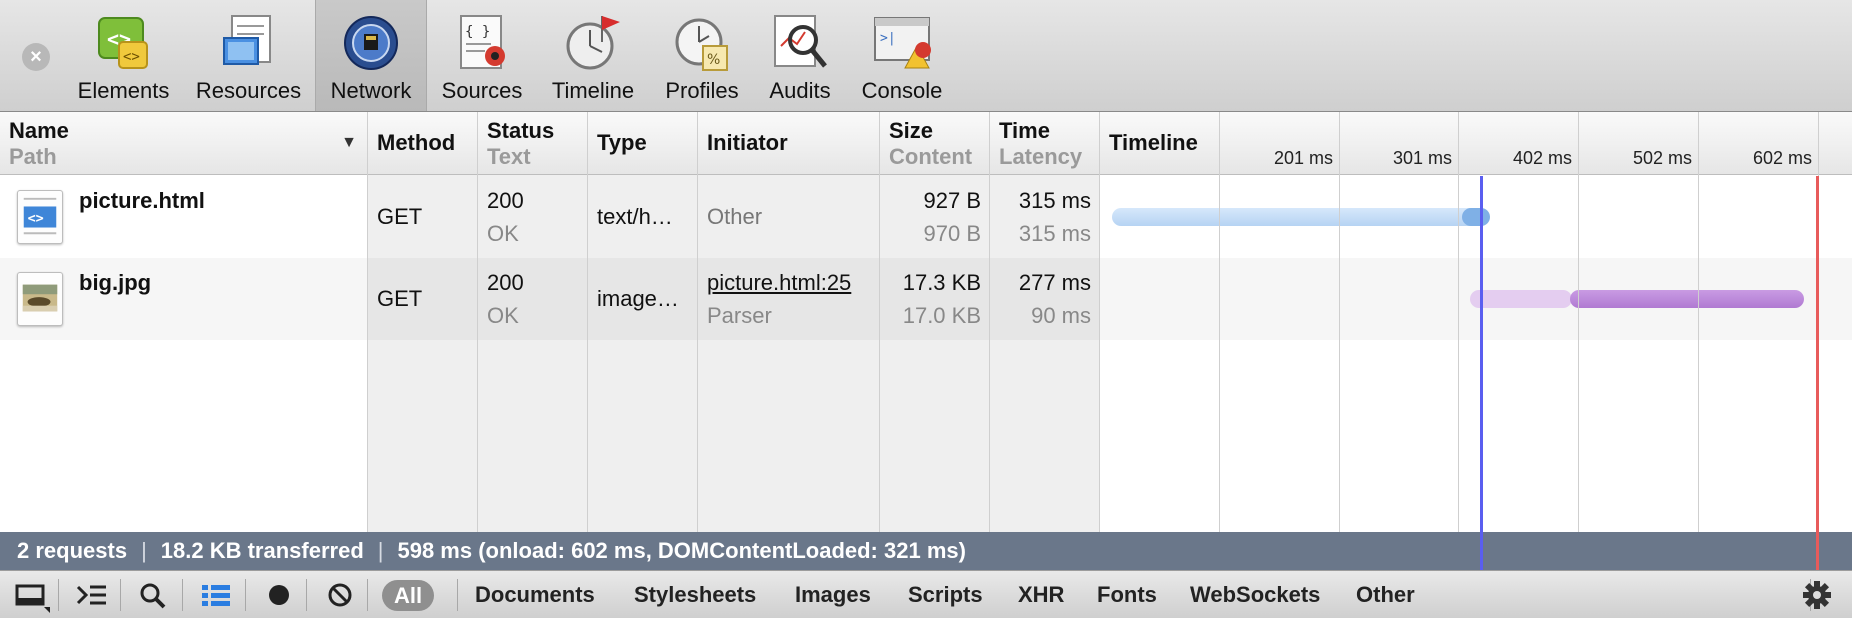 This screenshot has height=618, width=1852. Describe the element at coordinates (183, 217) in the screenshot. I see `cell-name: <> picture.html` at that location.